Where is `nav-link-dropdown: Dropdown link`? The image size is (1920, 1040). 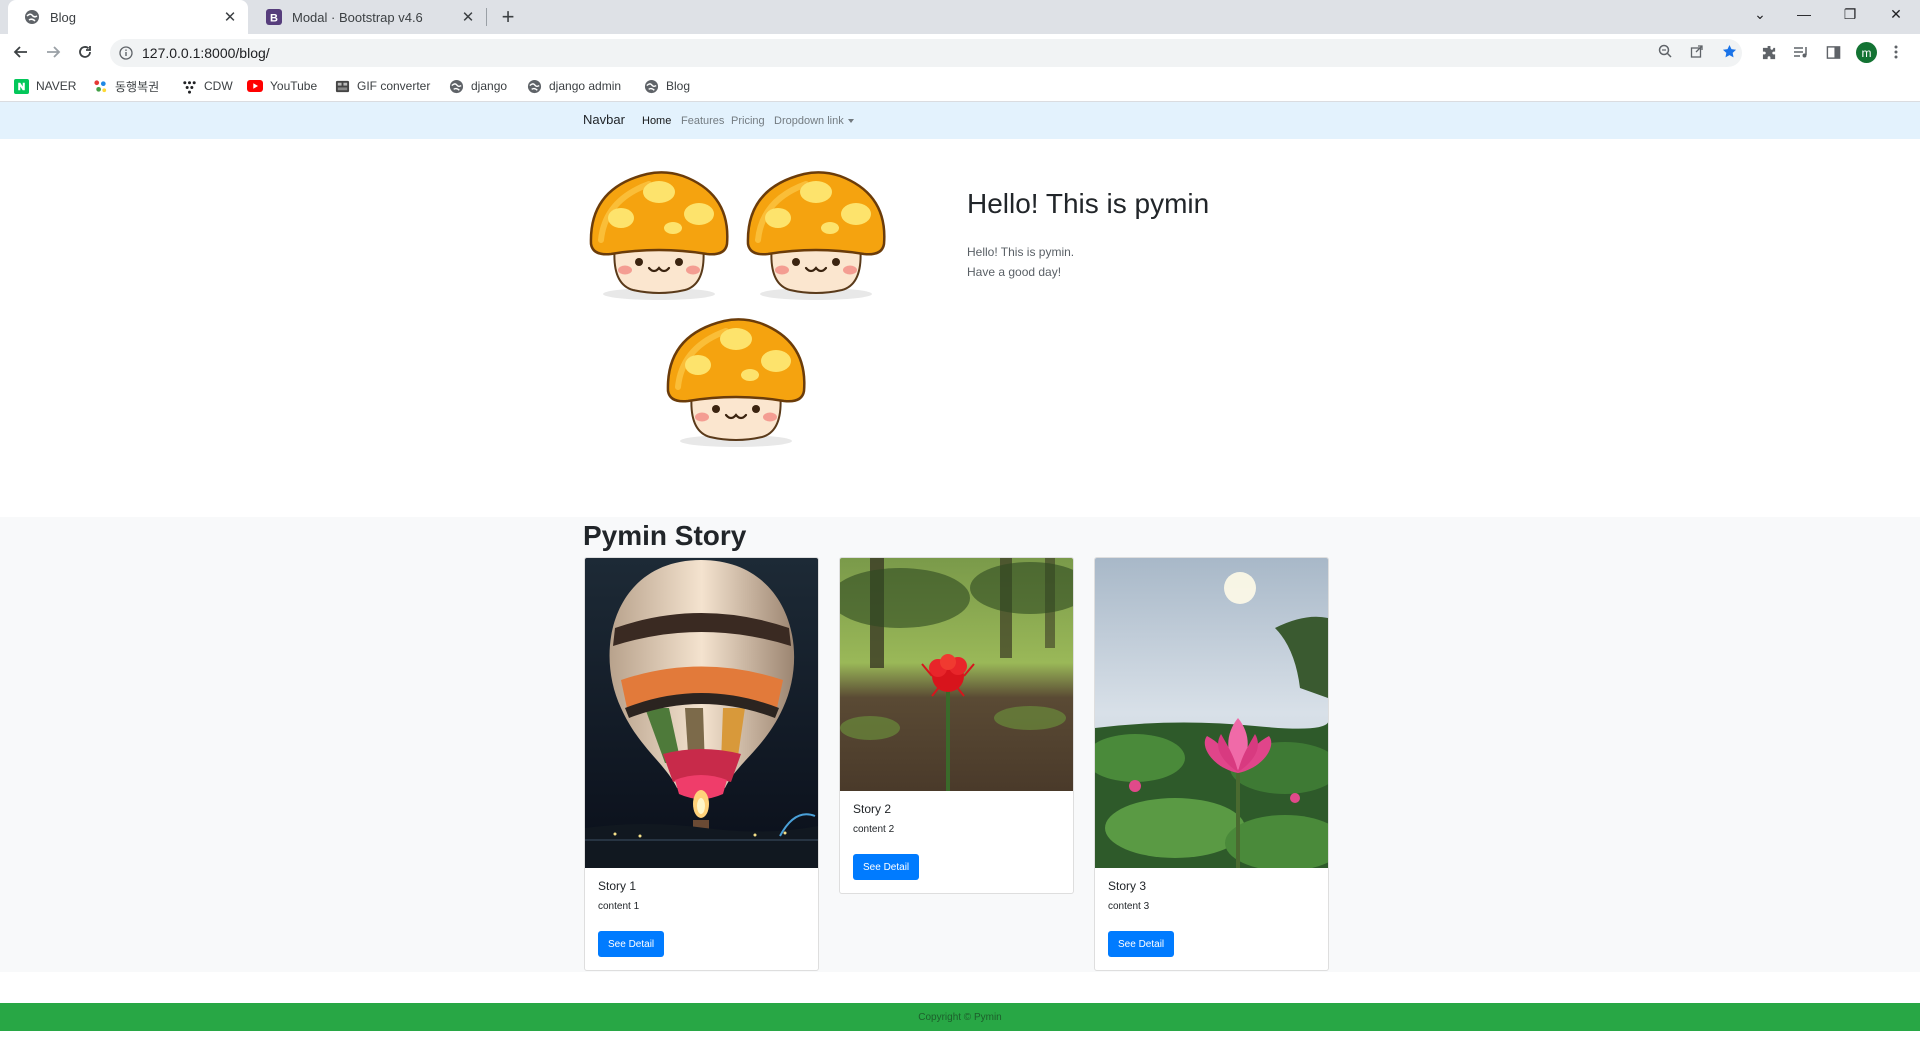
nav-link-dropdown: Dropdown link is located at coordinates (814, 121).